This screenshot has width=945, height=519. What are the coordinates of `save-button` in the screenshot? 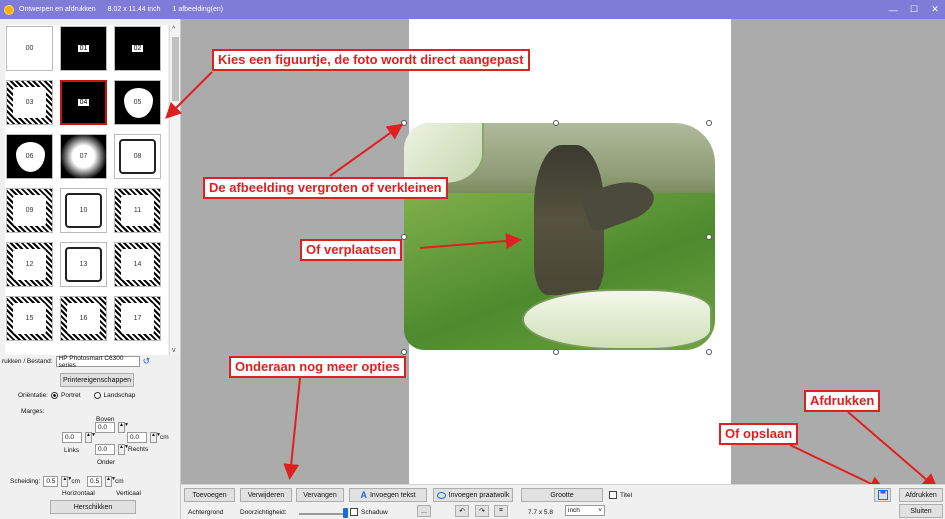 It's located at (882, 495).